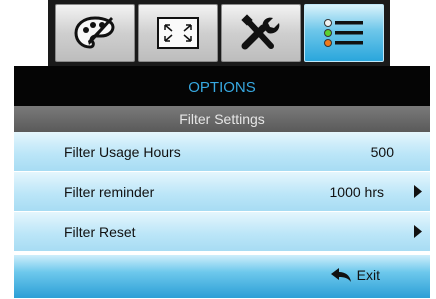  I want to click on options-list-icon, so click(343, 33).